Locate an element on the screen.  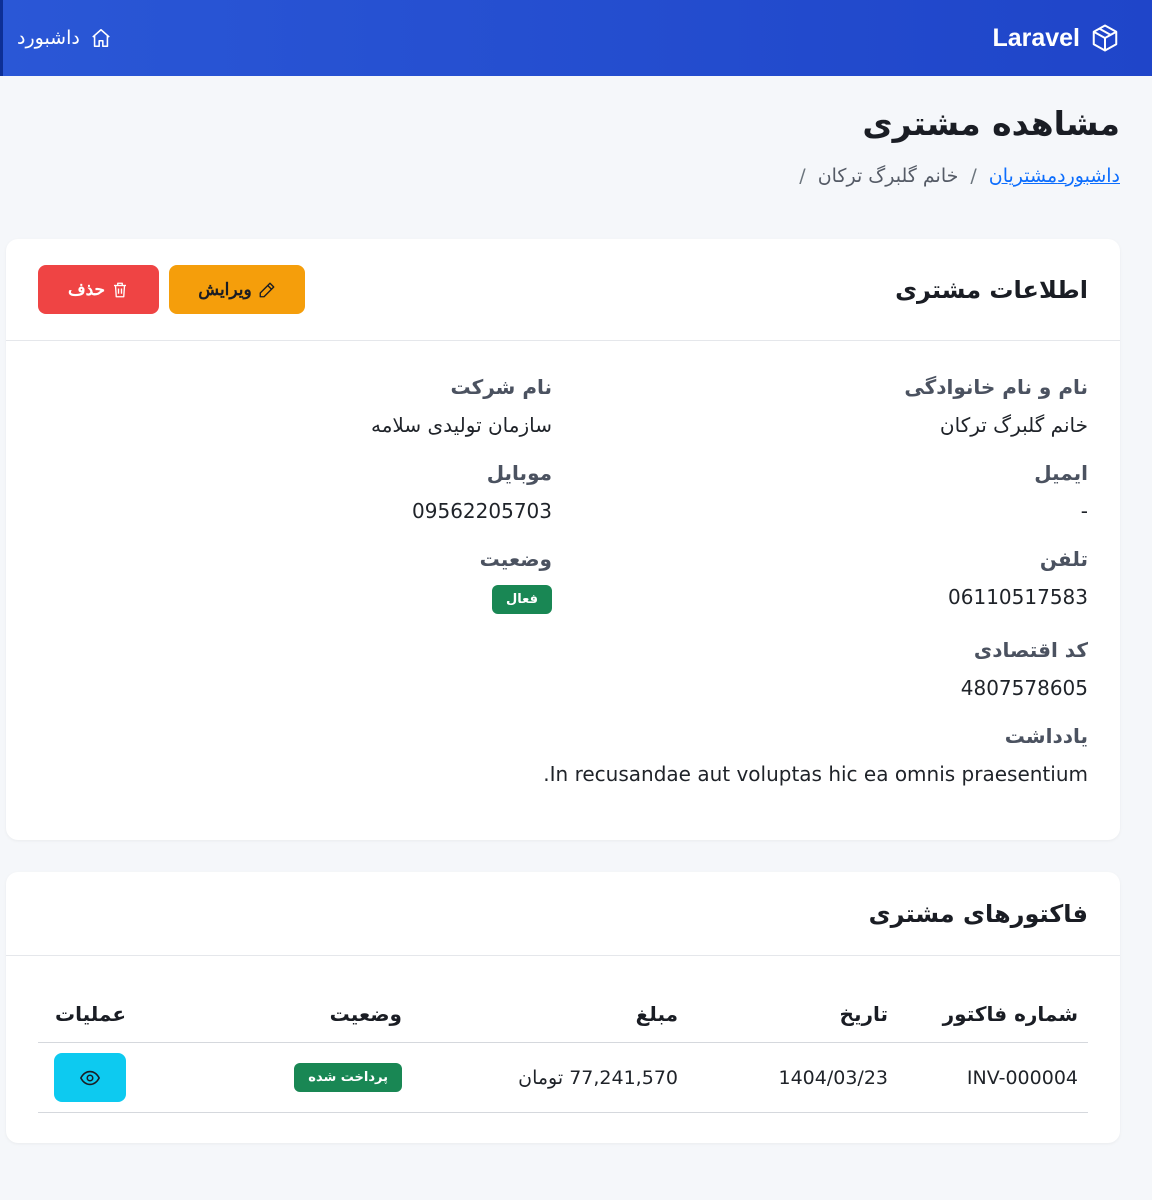
invoice-actions-cell is located at coordinates (87, 1077).